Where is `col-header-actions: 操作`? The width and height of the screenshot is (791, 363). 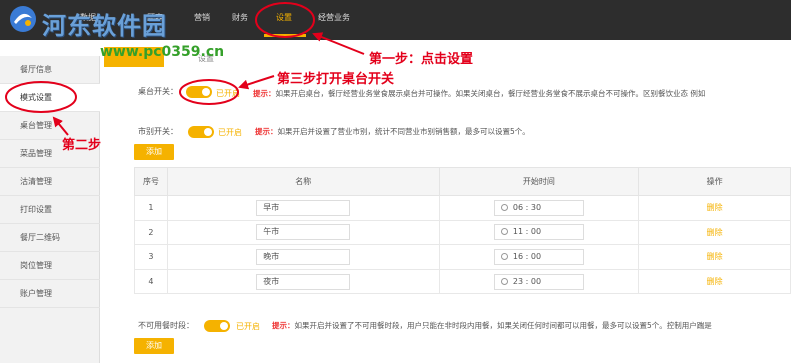
col-header-actions: 操作 is located at coordinates (714, 181).